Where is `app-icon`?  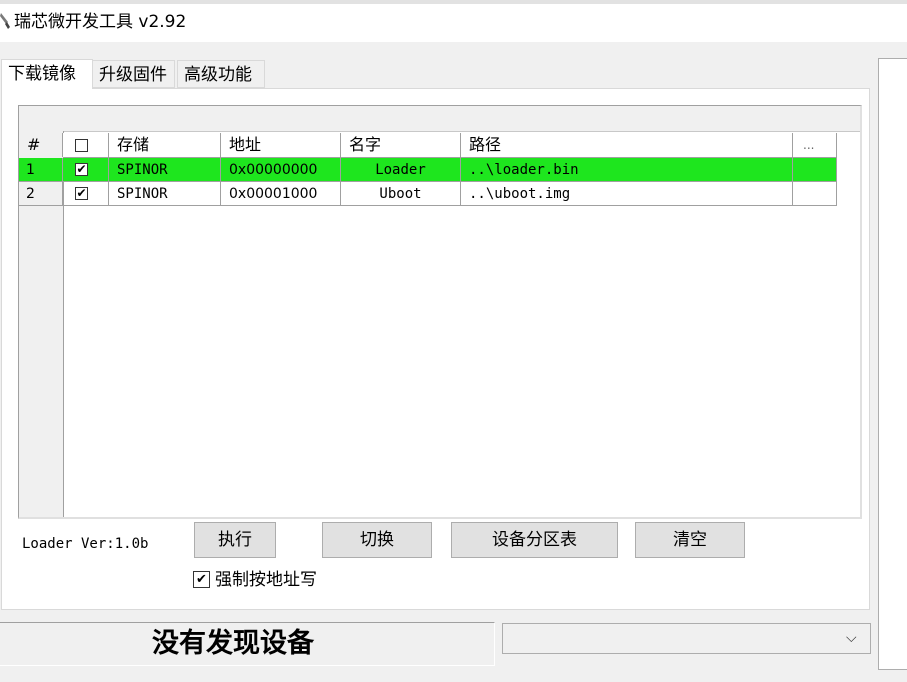
app-icon is located at coordinates (5, 21).